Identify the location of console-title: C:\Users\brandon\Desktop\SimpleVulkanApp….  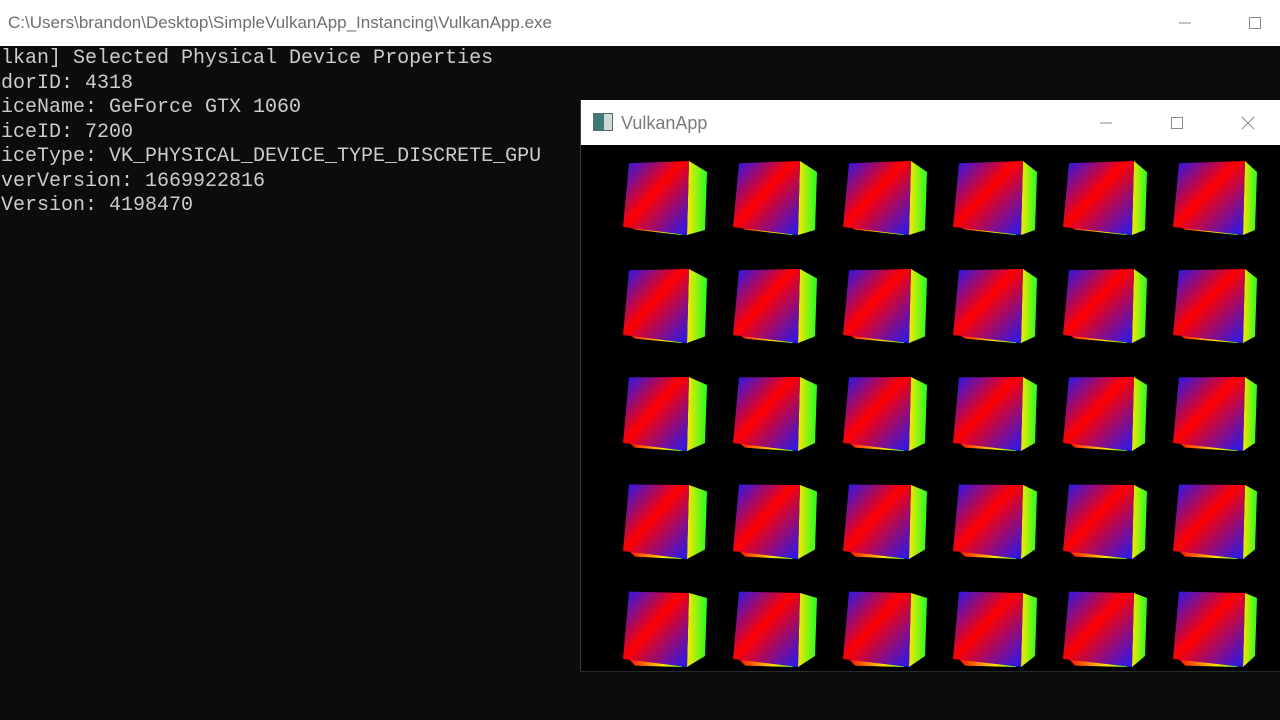
(280, 22).